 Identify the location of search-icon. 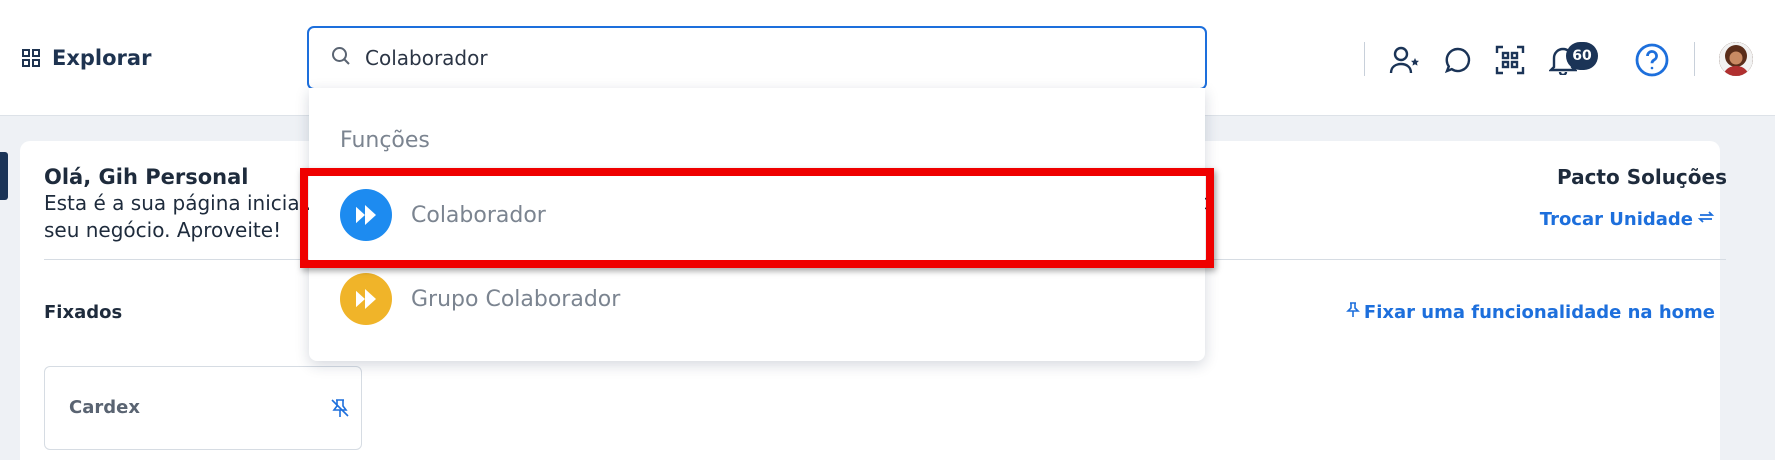
(341, 58).